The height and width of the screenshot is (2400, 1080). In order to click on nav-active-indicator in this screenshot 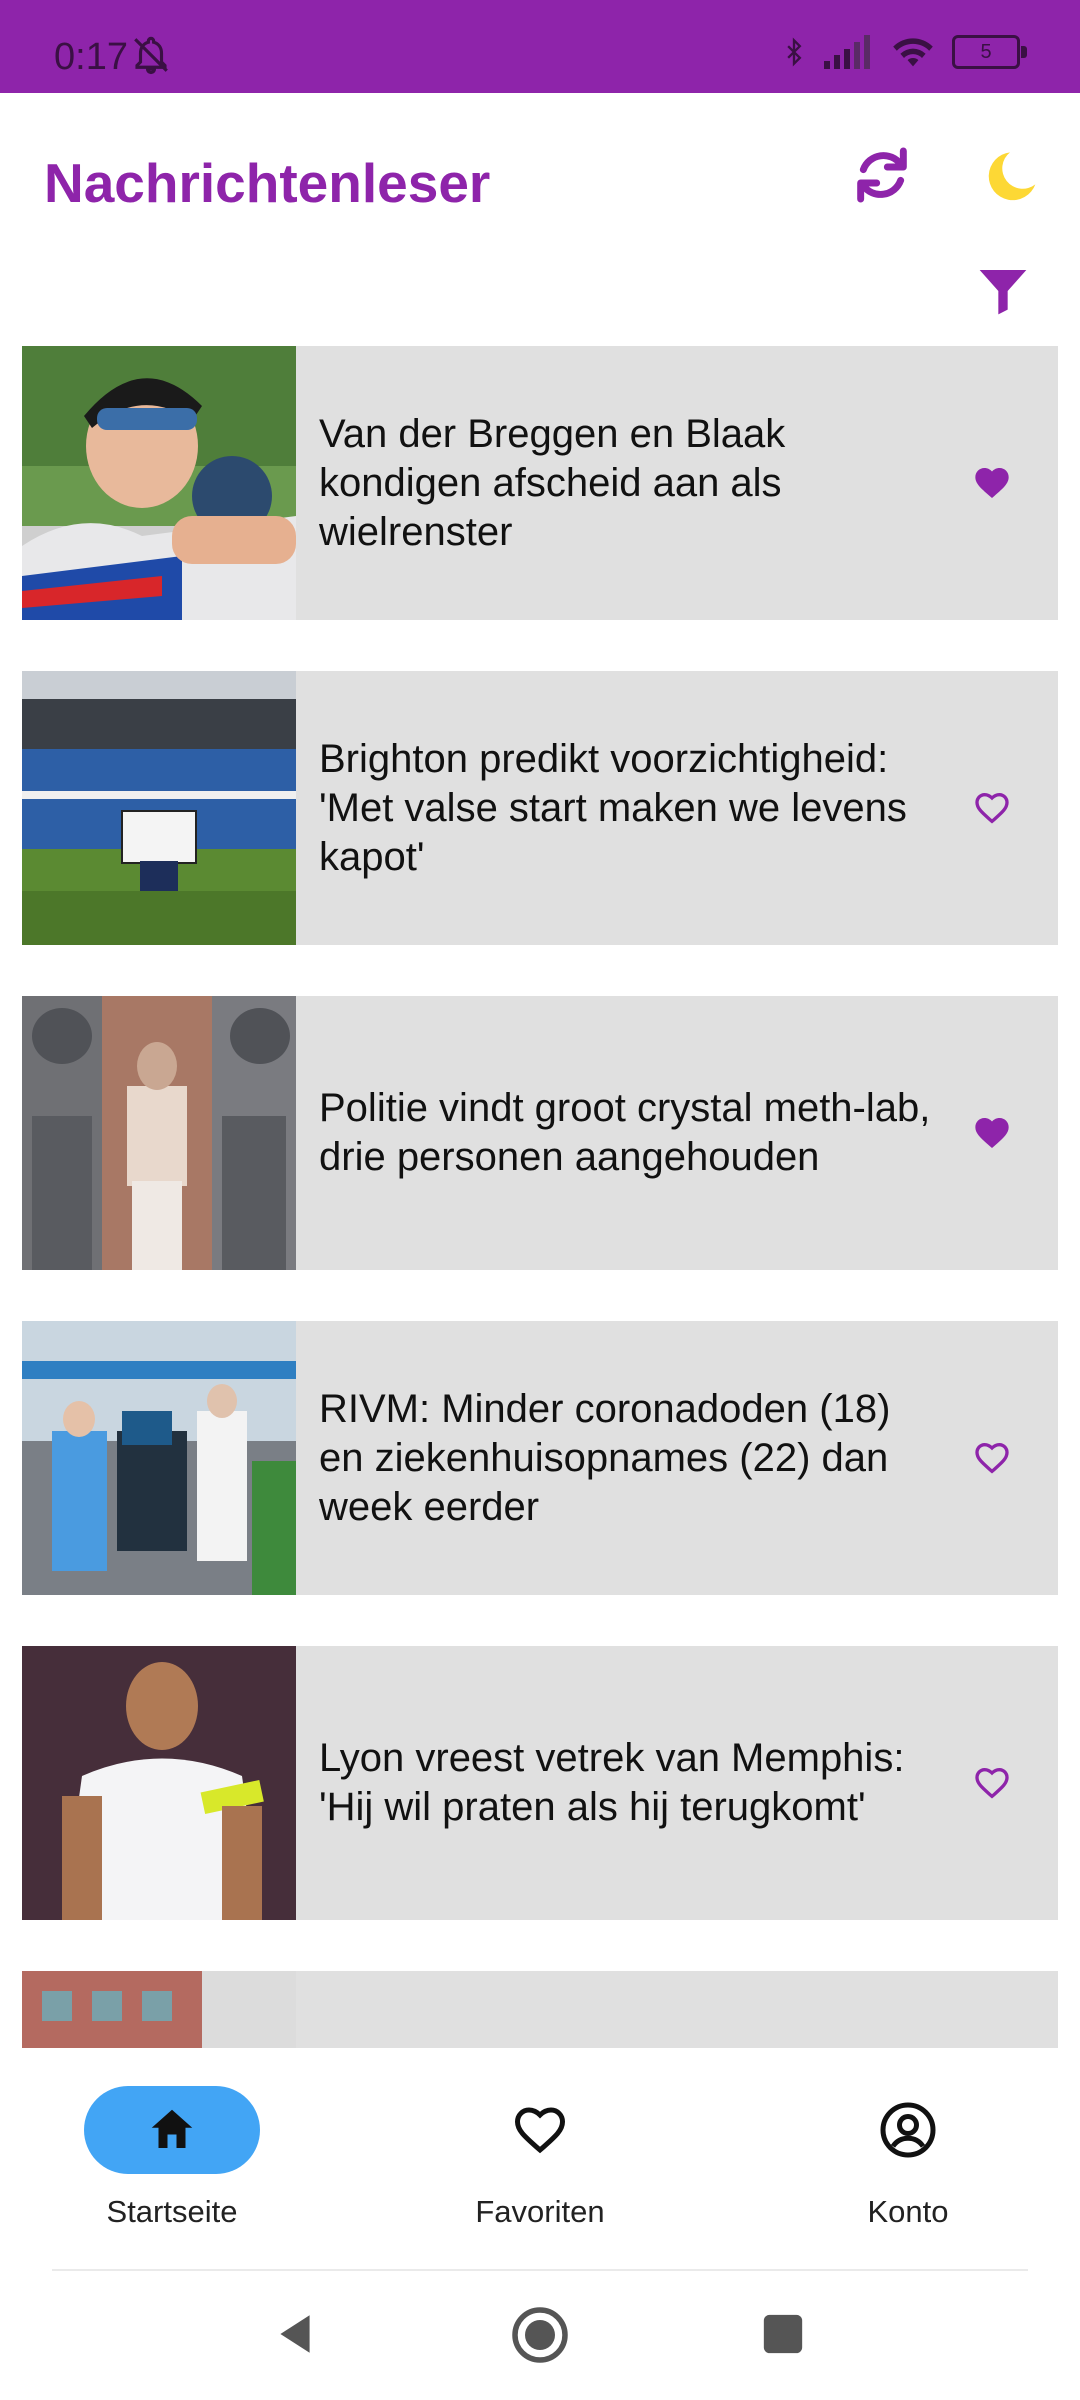, I will do `click(172, 2130)`.